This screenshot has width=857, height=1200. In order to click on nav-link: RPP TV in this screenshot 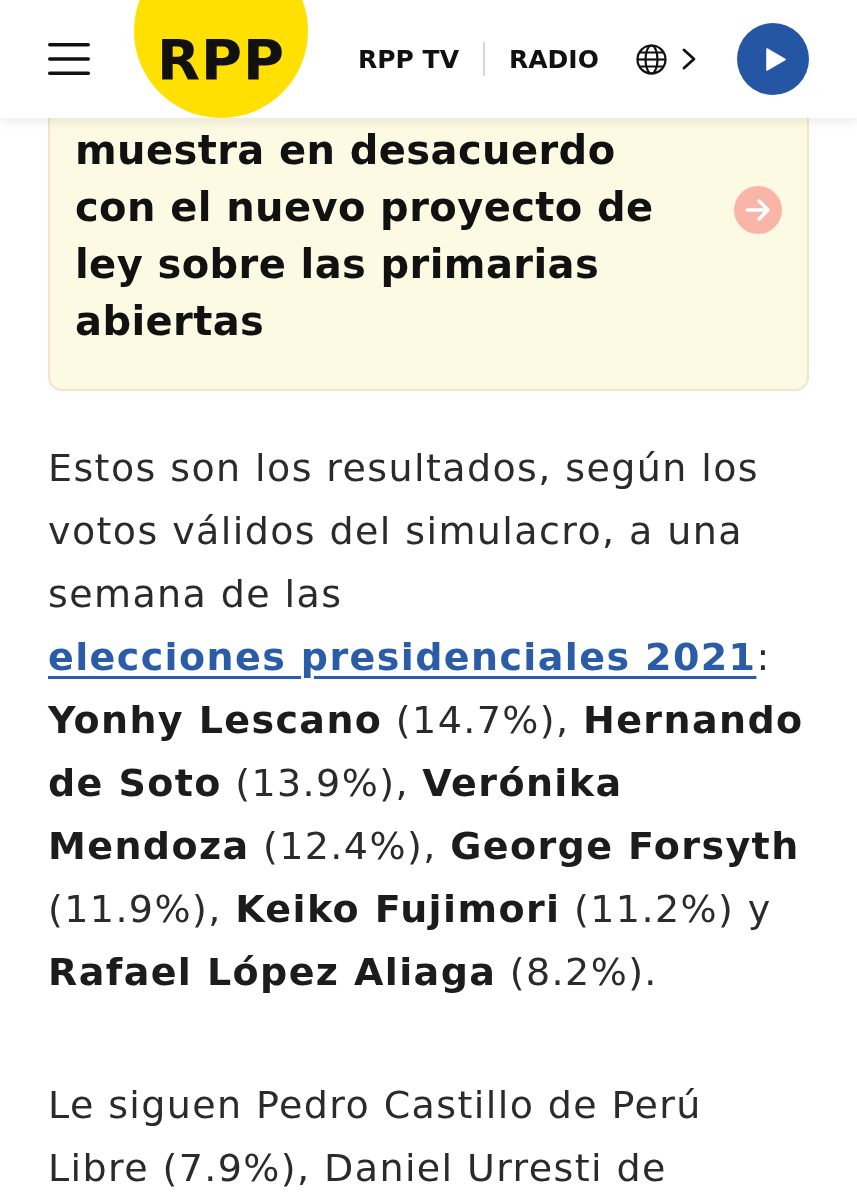, I will do `click(408, 59)`.